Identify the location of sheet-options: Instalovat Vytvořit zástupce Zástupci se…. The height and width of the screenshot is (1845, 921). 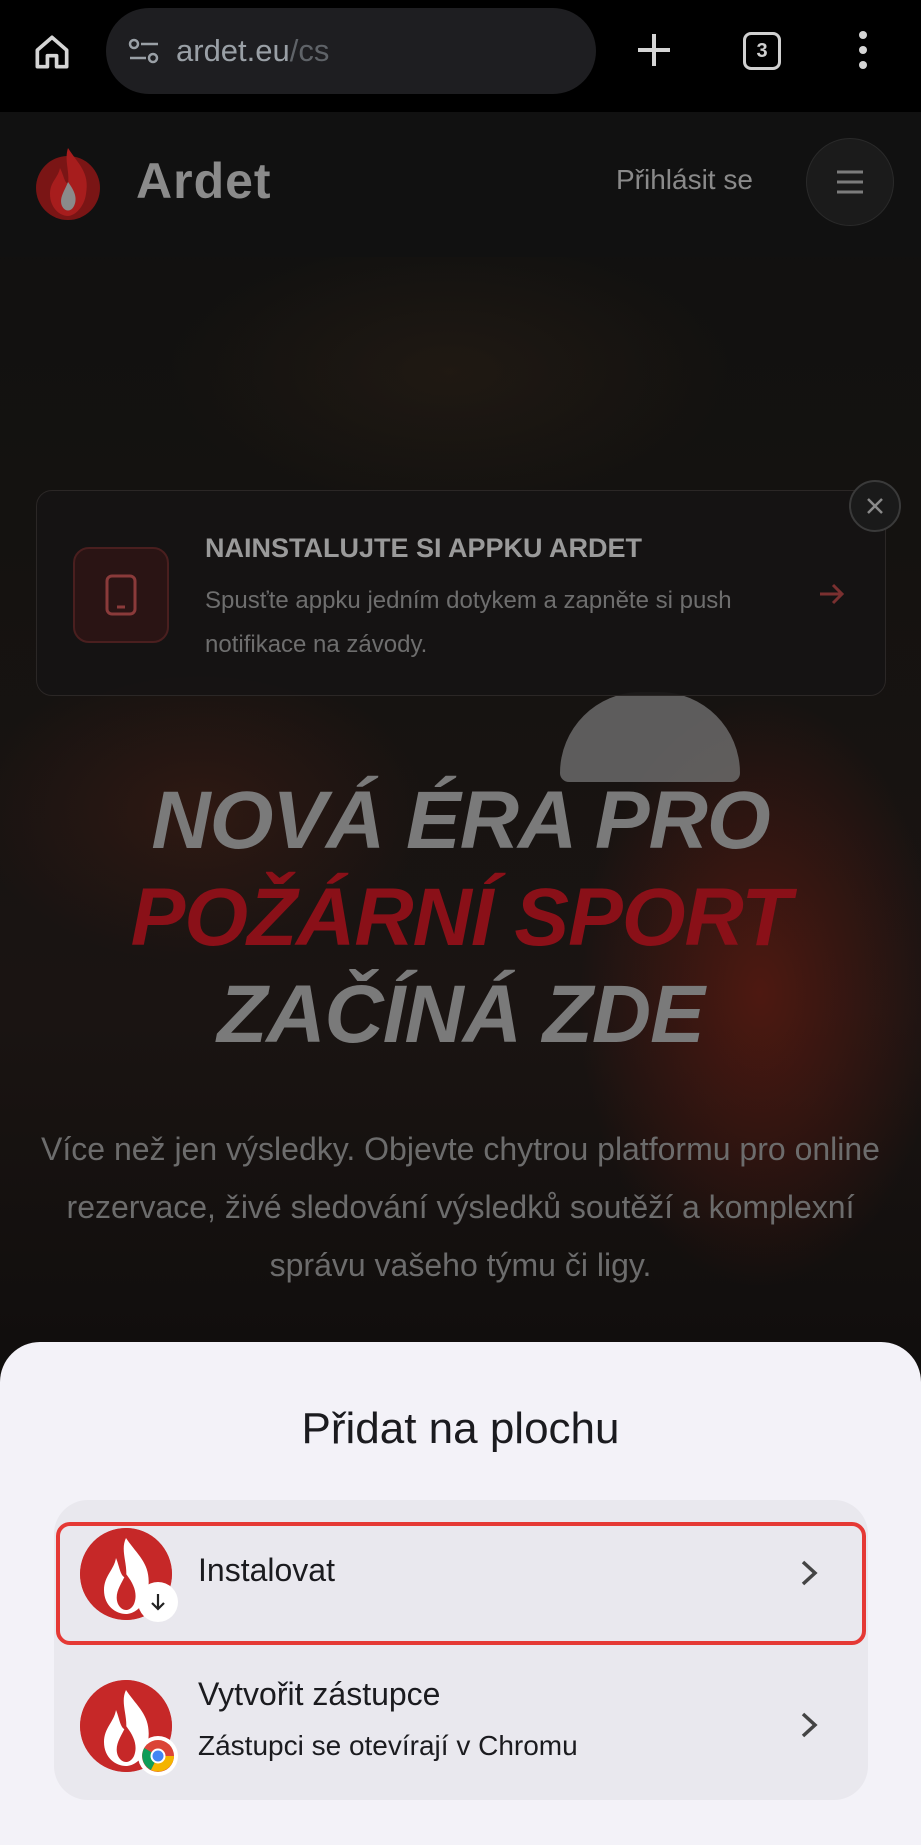
(461, 1650).